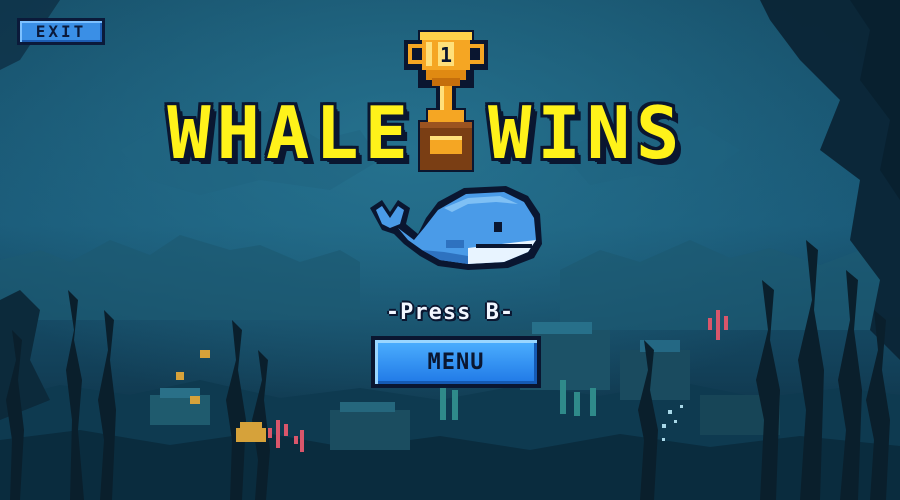 The height and width of the screenshot is (500, 900). What do you see at coordinates (456, 362) in the screenshot?
I see `menu-button: MENU` at bounding box center [456, 362].